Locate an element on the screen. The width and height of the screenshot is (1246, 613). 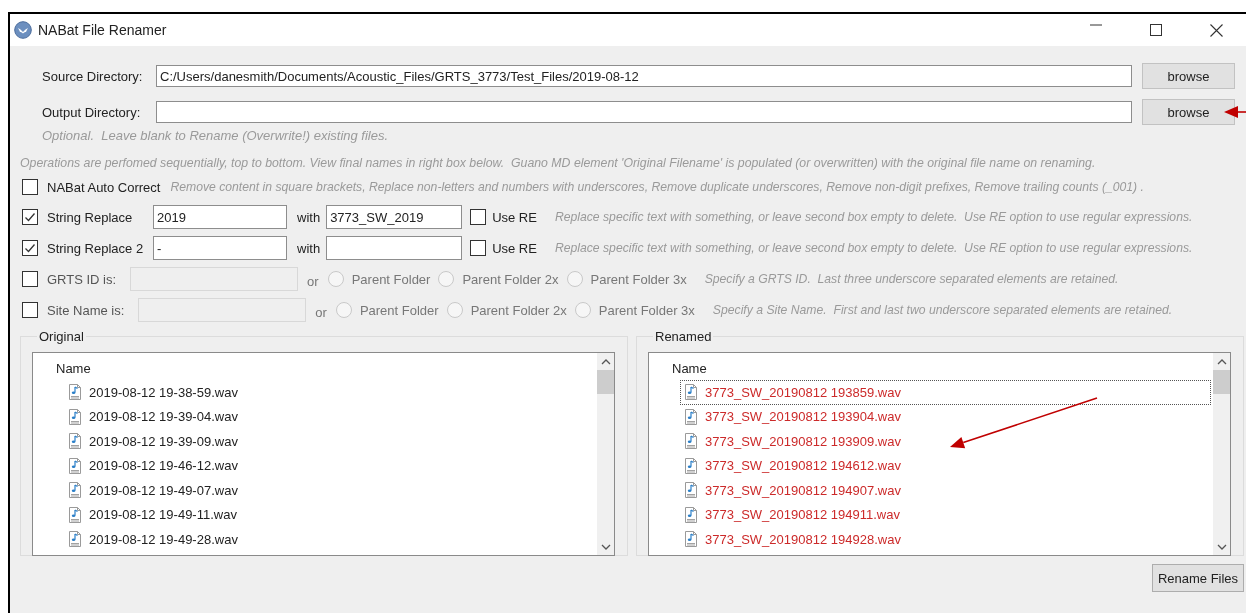
file-name: 3773_SW_20190812 193904.wav is located at coordinates (803, 417).